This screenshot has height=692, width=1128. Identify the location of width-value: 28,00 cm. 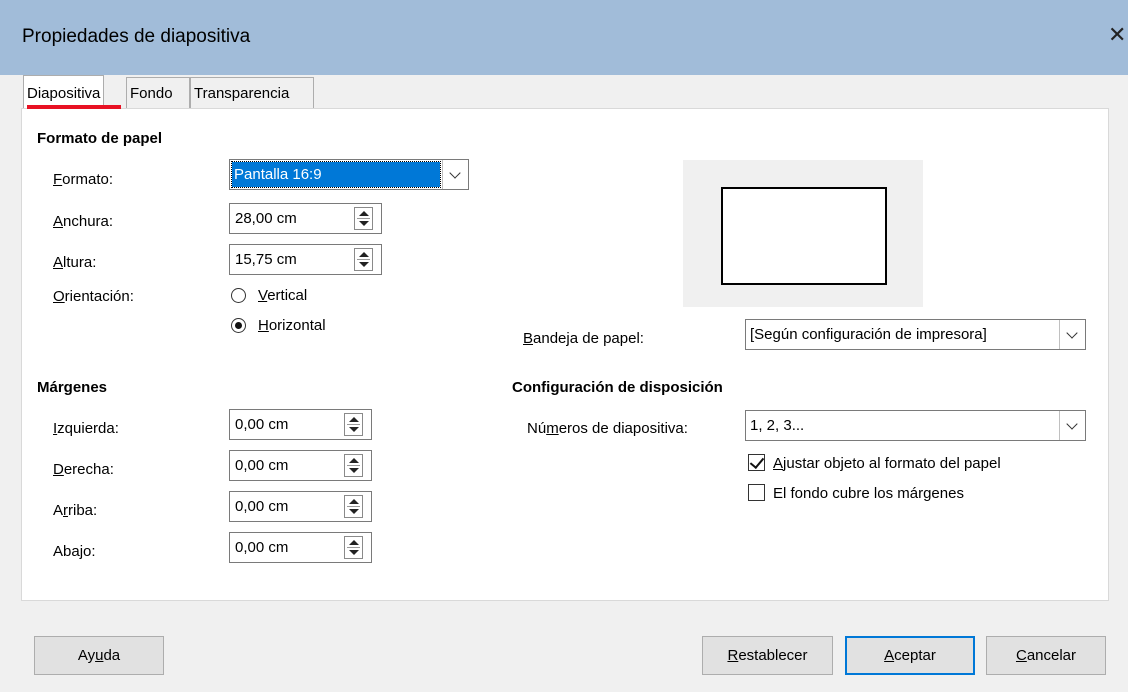
(266, 218).